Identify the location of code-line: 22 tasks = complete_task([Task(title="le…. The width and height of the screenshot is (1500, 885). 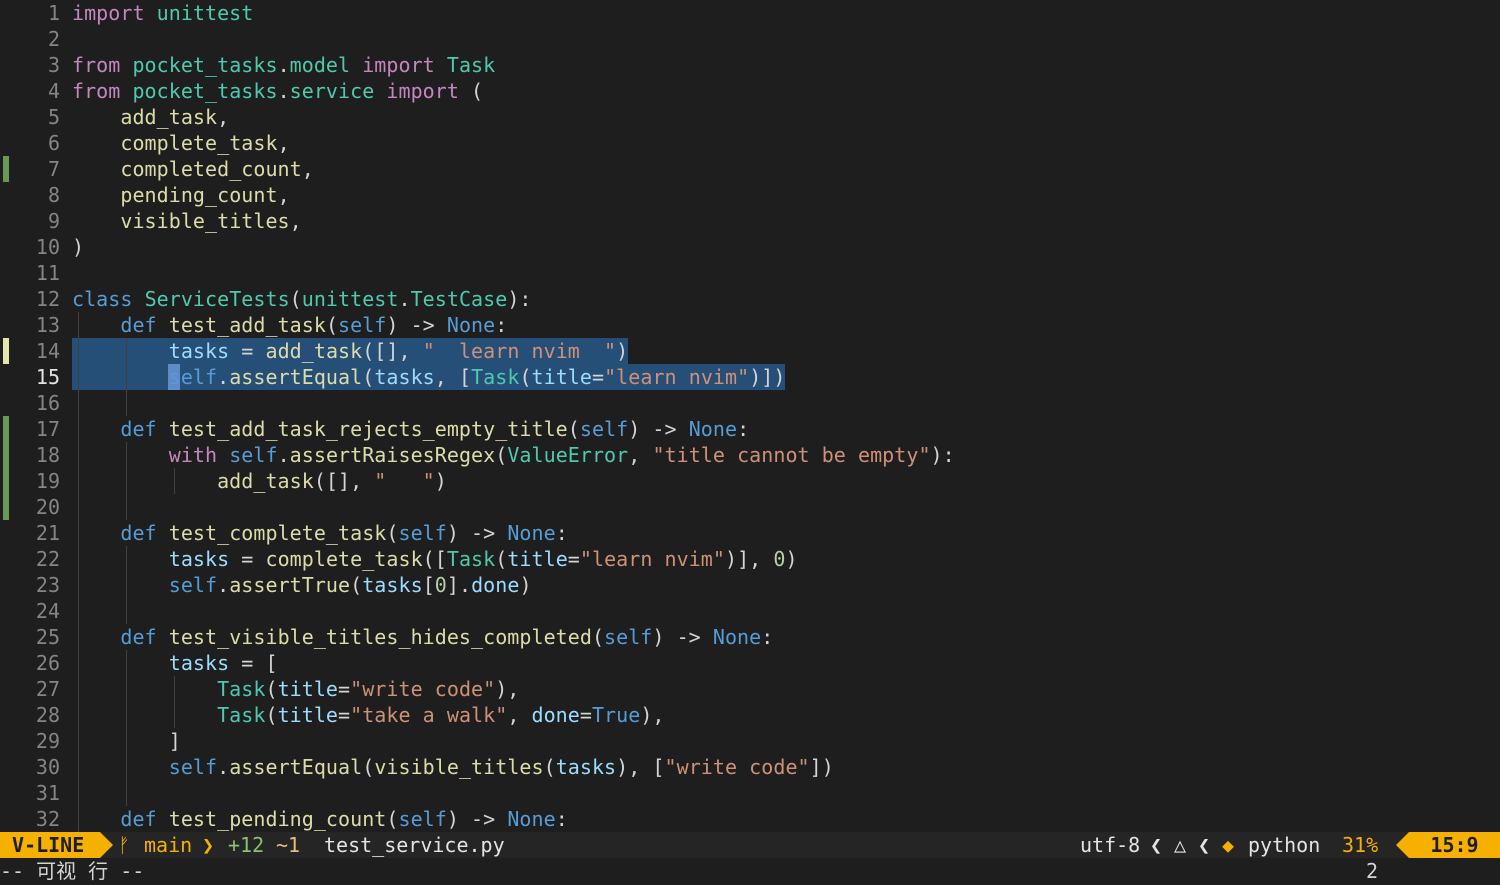
(750, 559).